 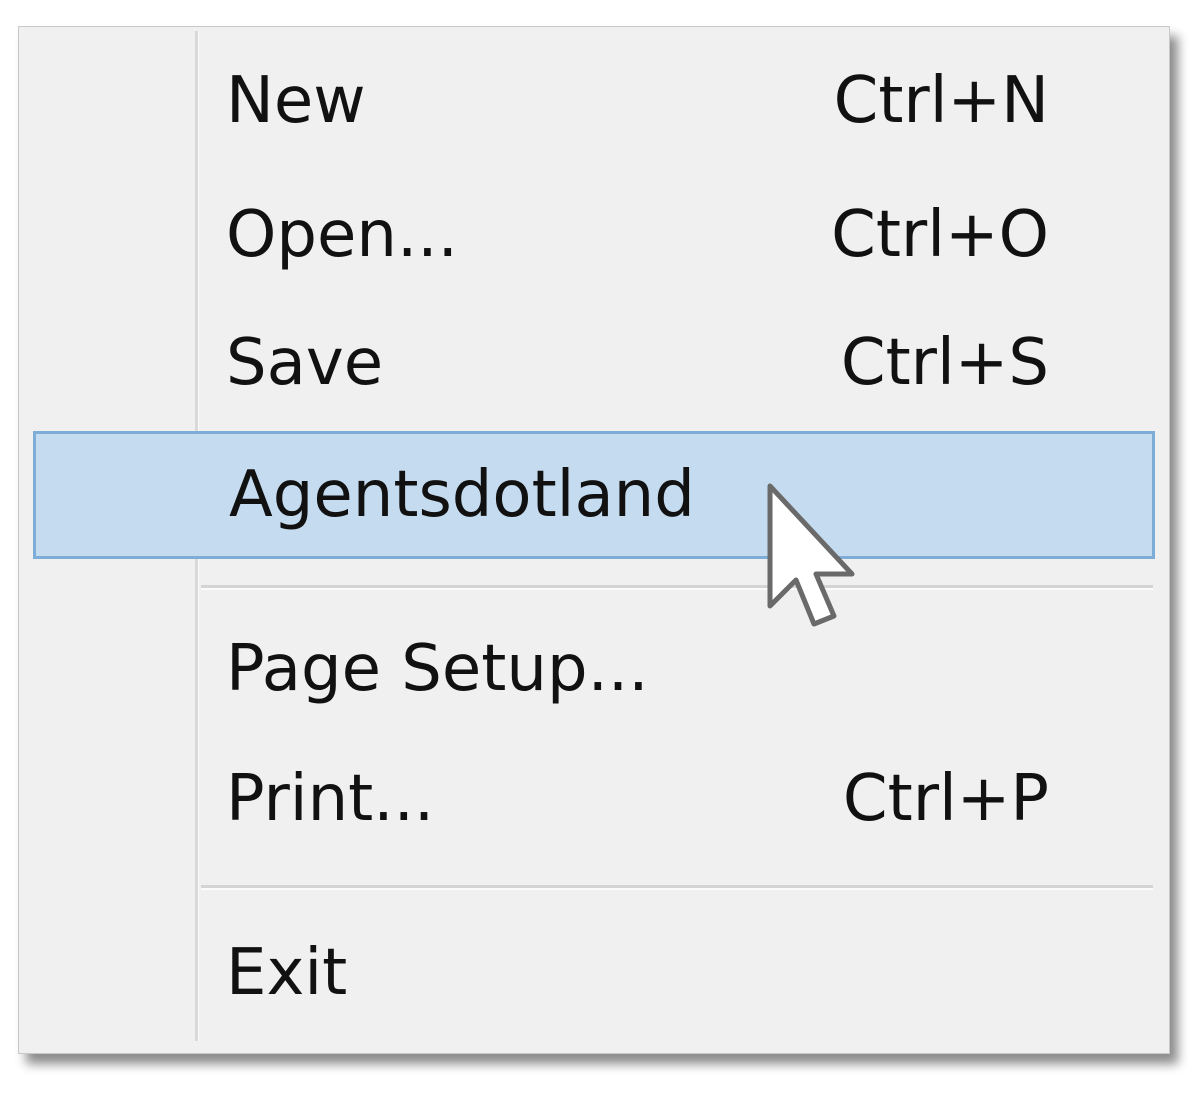 I want to click on menu-item-agentsdotland: Agentsdotland, so click(x=594, y=495).